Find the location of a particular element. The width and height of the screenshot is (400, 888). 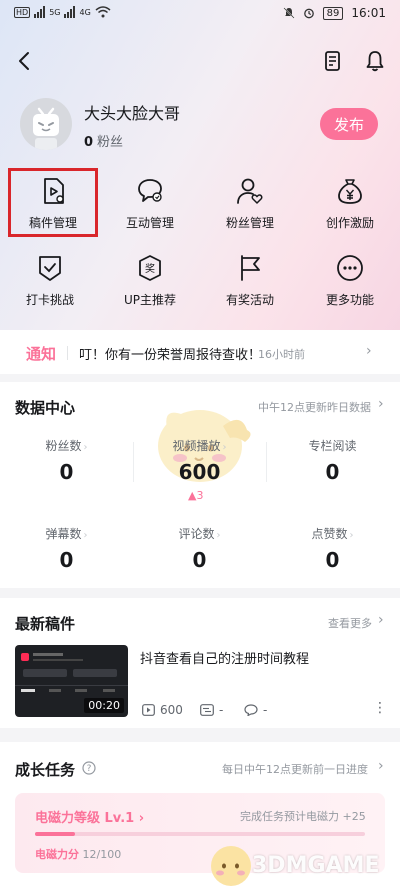

danmaku-icon is located at coordinates (207, 710).